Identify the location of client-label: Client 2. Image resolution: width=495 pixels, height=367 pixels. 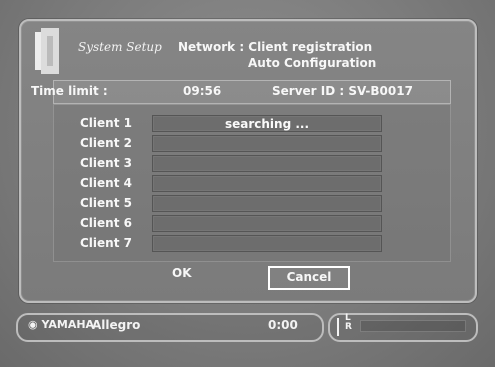
(106, 143).